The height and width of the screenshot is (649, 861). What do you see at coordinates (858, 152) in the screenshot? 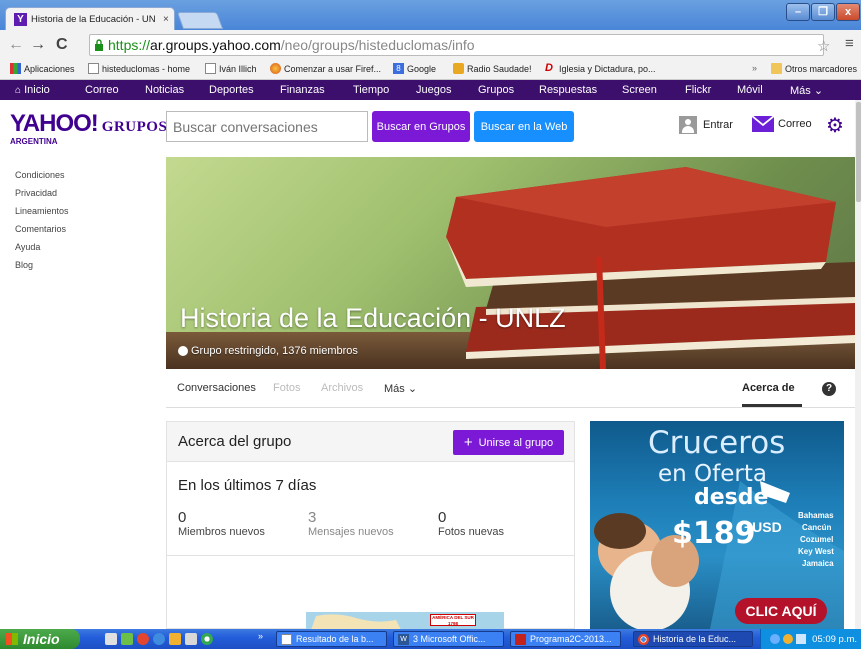
I see `page-scrollbar-thumb` at bounding box center [858, 152].